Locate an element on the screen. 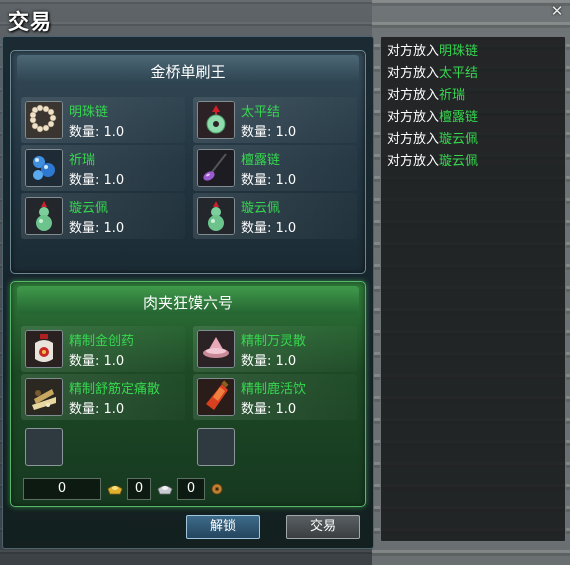 This screenshot has height=565, width=570. item-name: 檀露链 is located at coordinates (261, 160).